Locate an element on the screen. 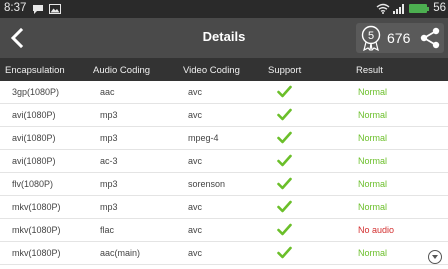 The height and width of the screenshot is (269, 448). header-video-coding: Video Coding is located at coordinates (211, 70).